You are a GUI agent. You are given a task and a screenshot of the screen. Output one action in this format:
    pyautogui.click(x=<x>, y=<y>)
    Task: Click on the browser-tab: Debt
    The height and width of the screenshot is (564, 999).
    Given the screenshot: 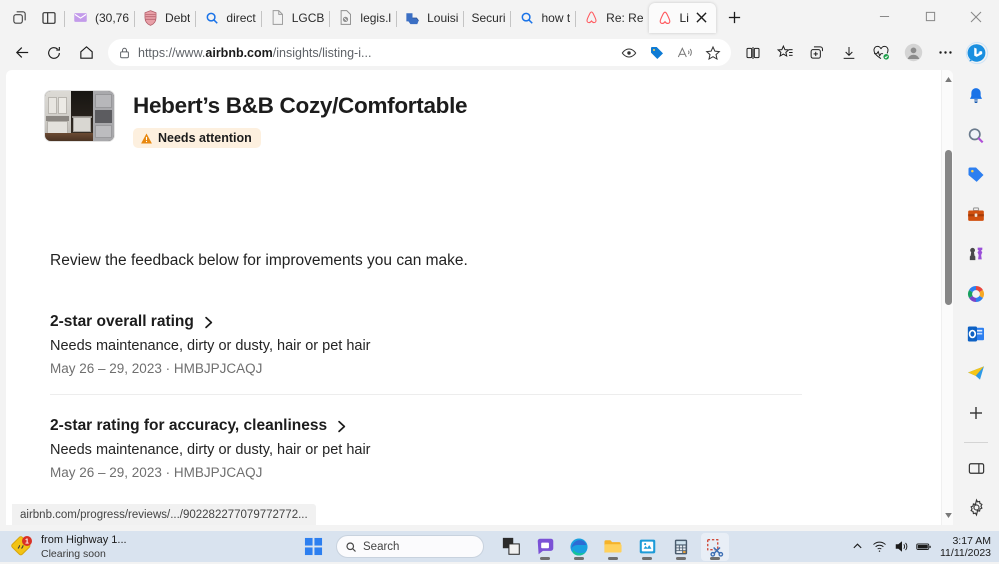 What is the action you would take?
    pyautogui.click(x=164, y=18)
    